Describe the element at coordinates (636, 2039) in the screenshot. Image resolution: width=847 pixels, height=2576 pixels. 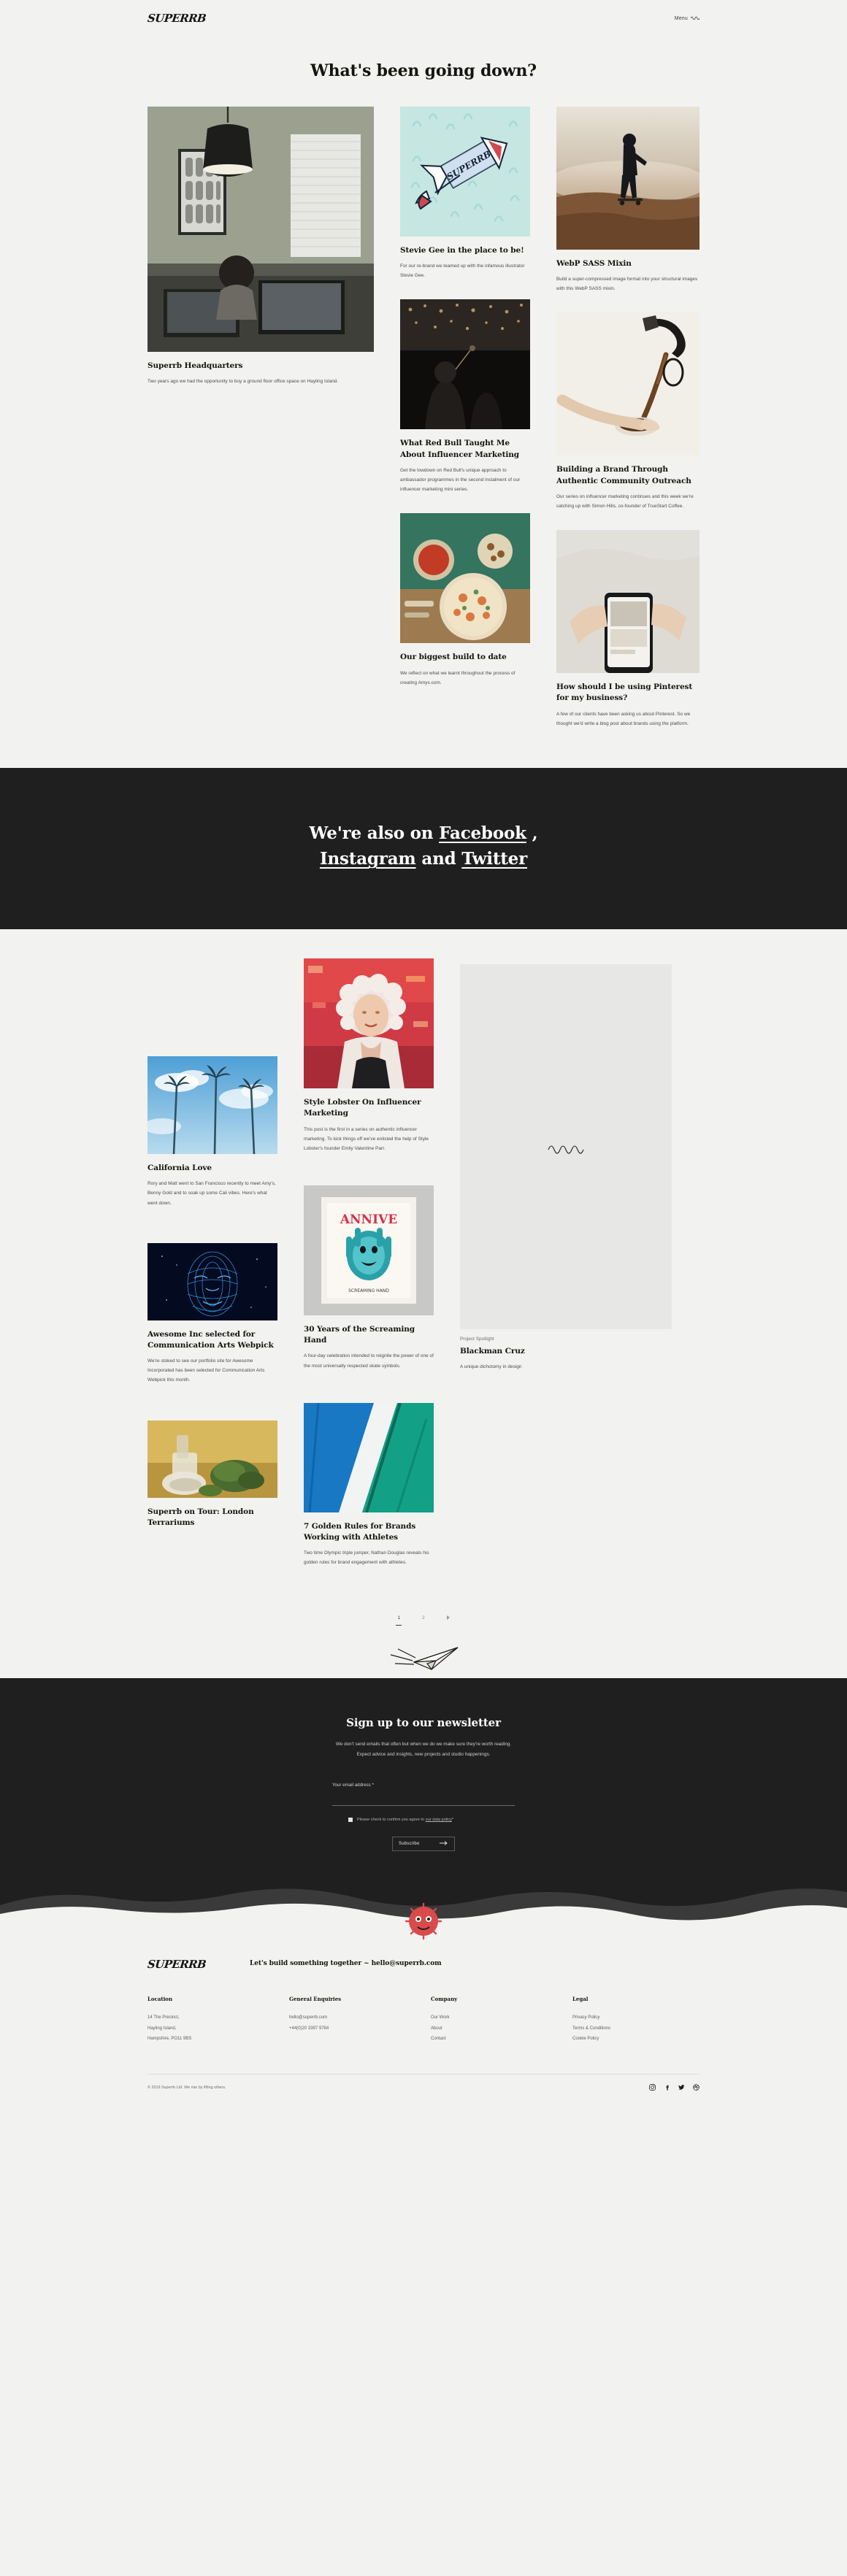
I see `footer-link-cookie-policy: Cookie Policy` at that location.